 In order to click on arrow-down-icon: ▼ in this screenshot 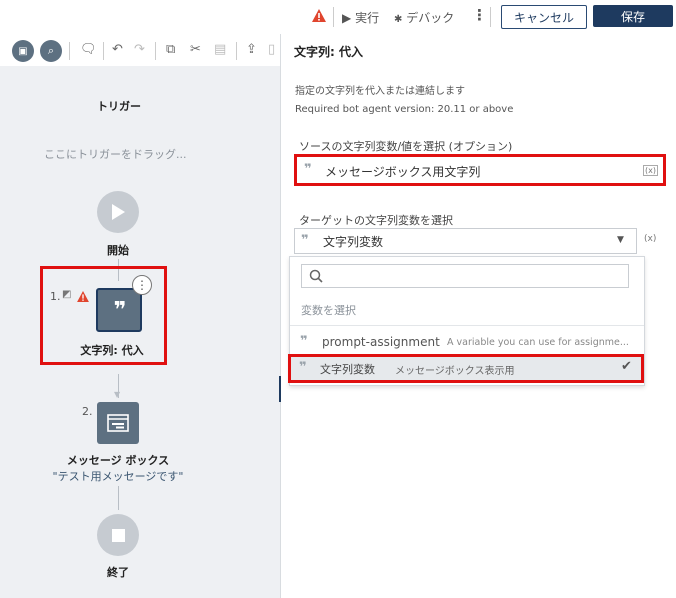, I will do `click(117, 394)`.